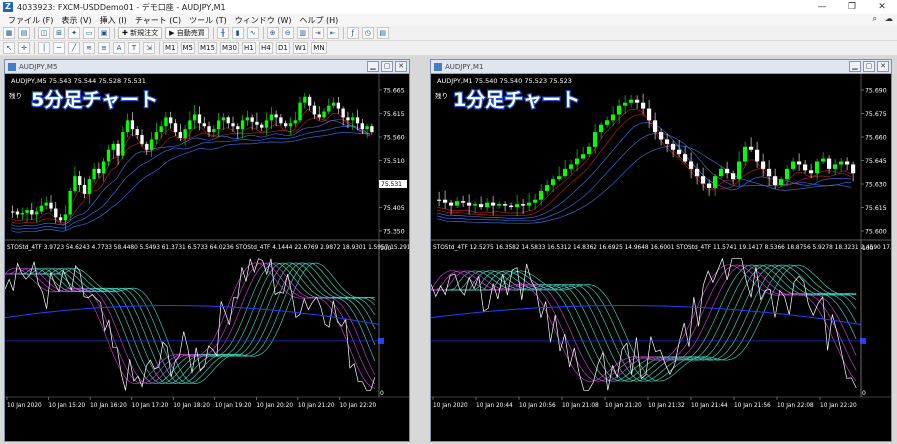 The image size is (897, 444). Describe the element at coordinates (287, 33) in the screenshot. I see `zoom-out-icon: ⊖` at that location.